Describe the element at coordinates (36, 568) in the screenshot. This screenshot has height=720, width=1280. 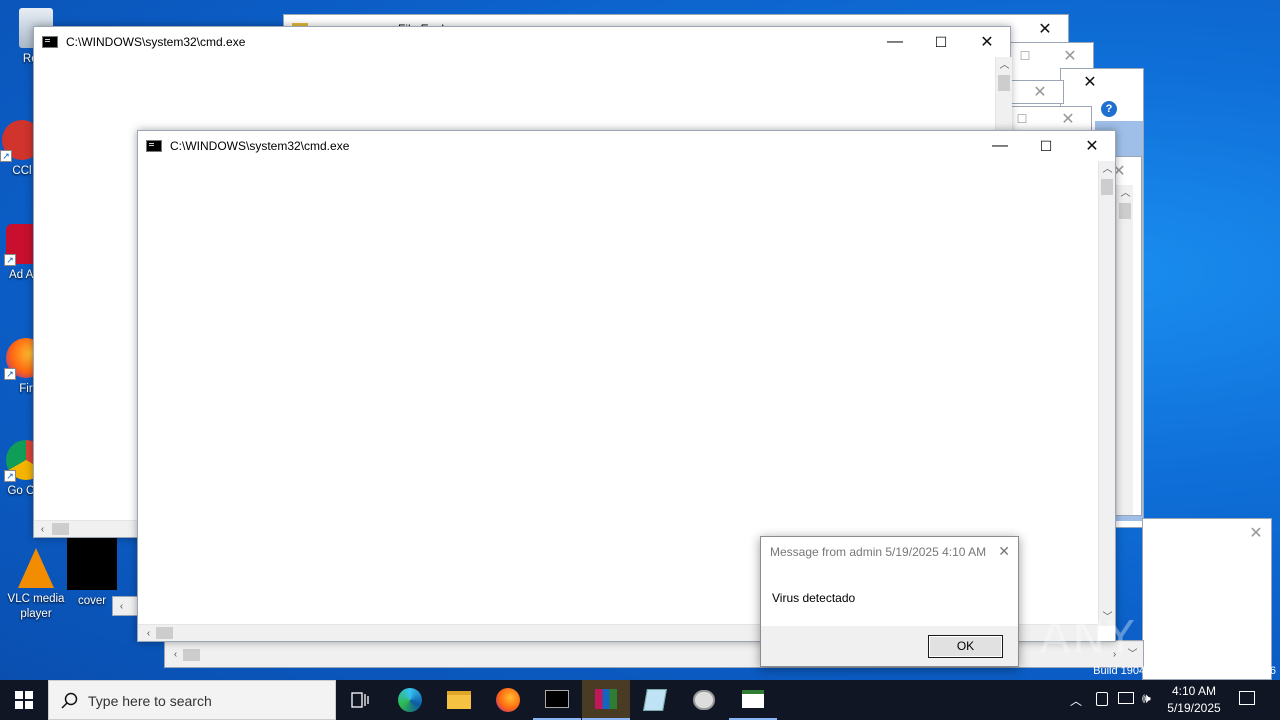
I see `vlc-cone-icon` at that location.